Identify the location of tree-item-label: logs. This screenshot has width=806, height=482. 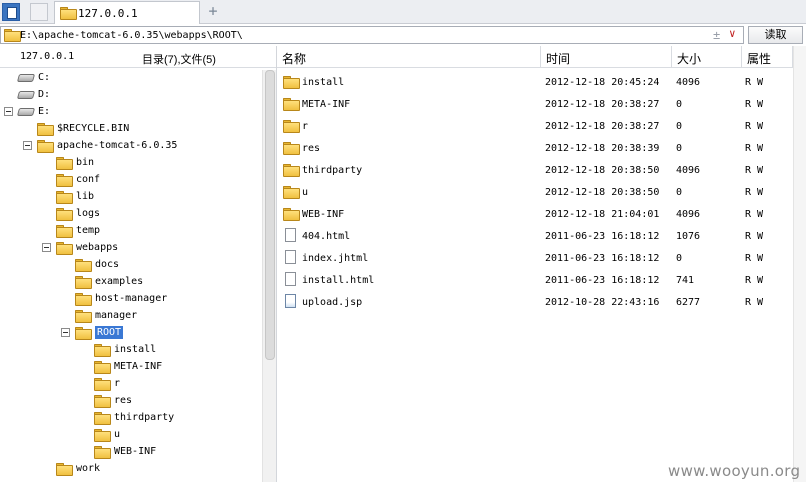
(88, 213).